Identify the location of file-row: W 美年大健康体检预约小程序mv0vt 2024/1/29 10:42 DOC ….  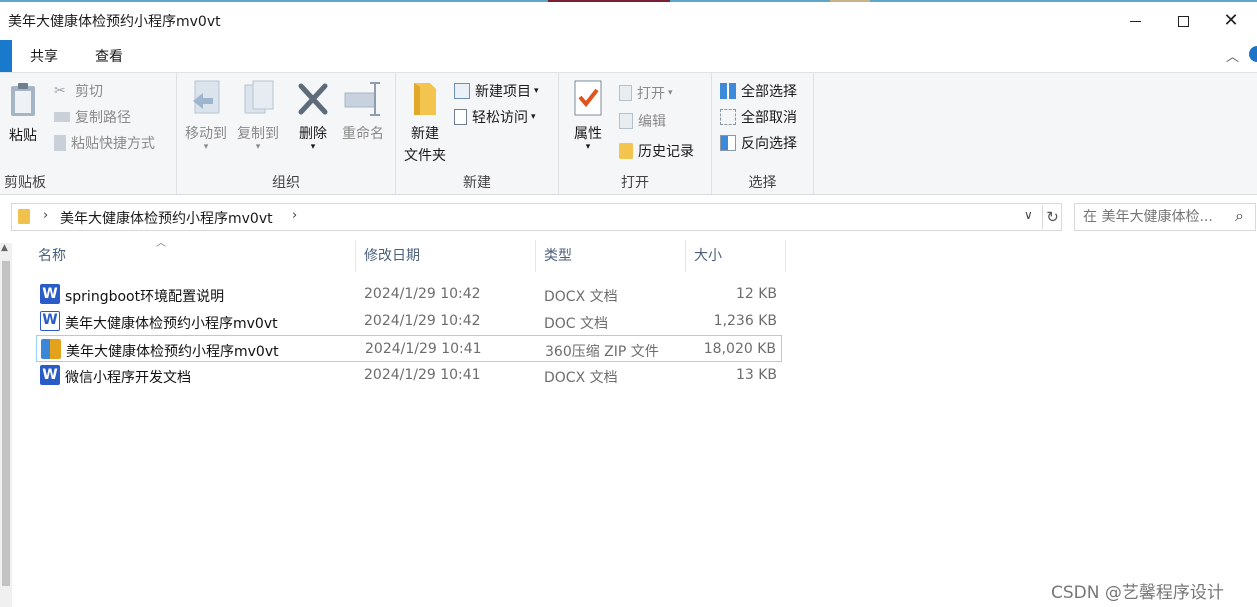
(409, 321).